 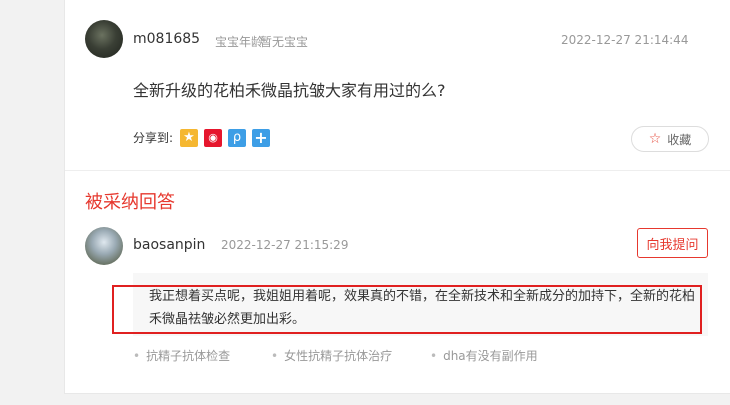 What do you see at coordinates (679, 139) in the screenshot?
I see `collect-label: 收藏` at bounding box center [679, 139].